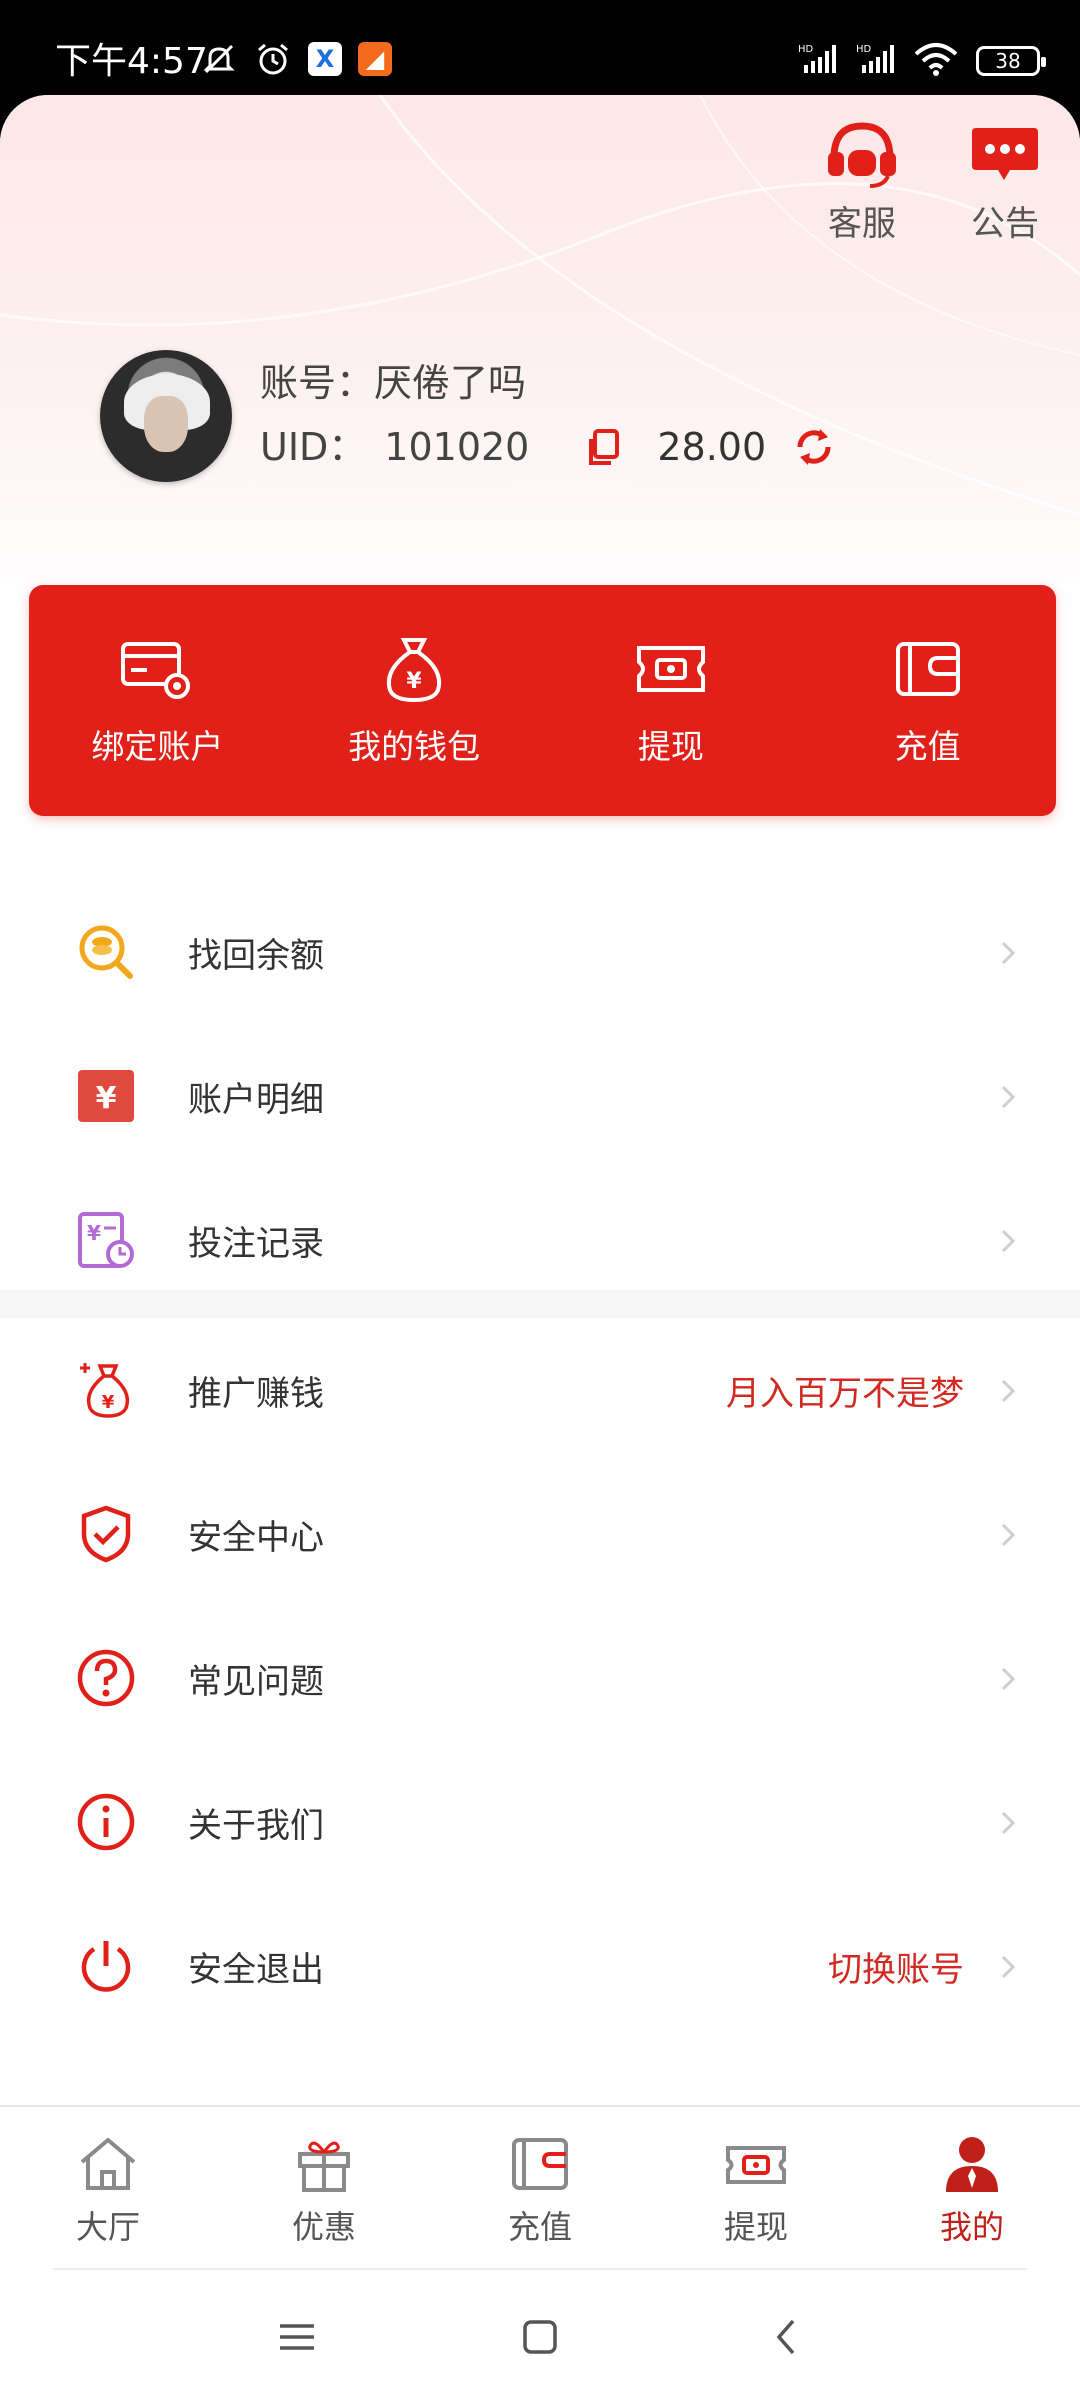 The width and height of the screenshot is (1080, 2400). Describe the element at coordinates (256, 1099) in the screenshot. I see `menu-label: 账户明细` at that location.